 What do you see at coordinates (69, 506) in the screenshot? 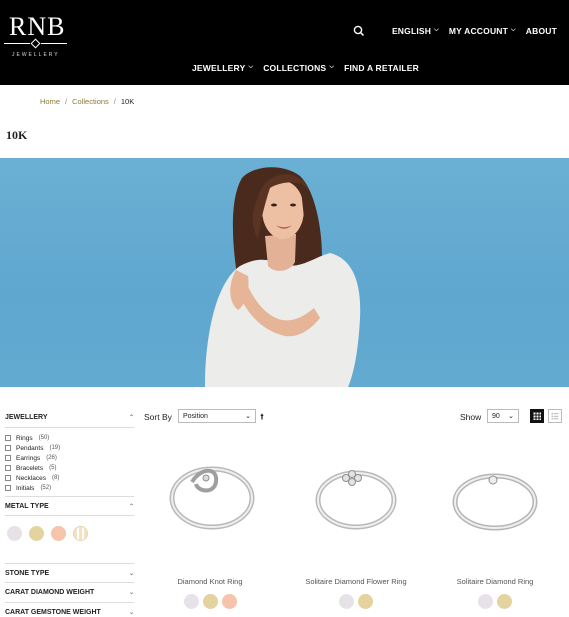
I see `filter-metal-type-header: METAL TYPE ⌃` at bounding box center [69, 506].